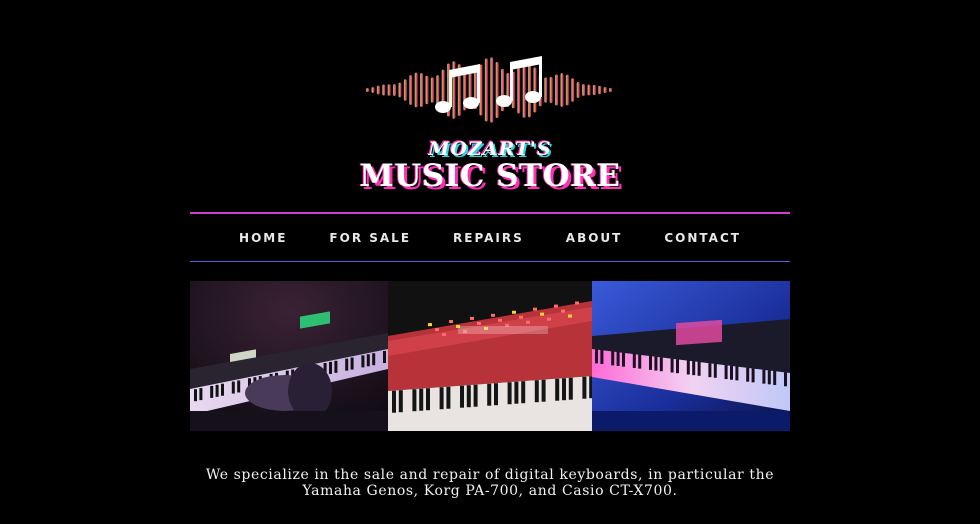 This screenshot has width=980, height=524. What do you see at coordinates (289, 356) in the screenshot?
I see `keyboard-photo-purple` at bounding box center [289, 356].